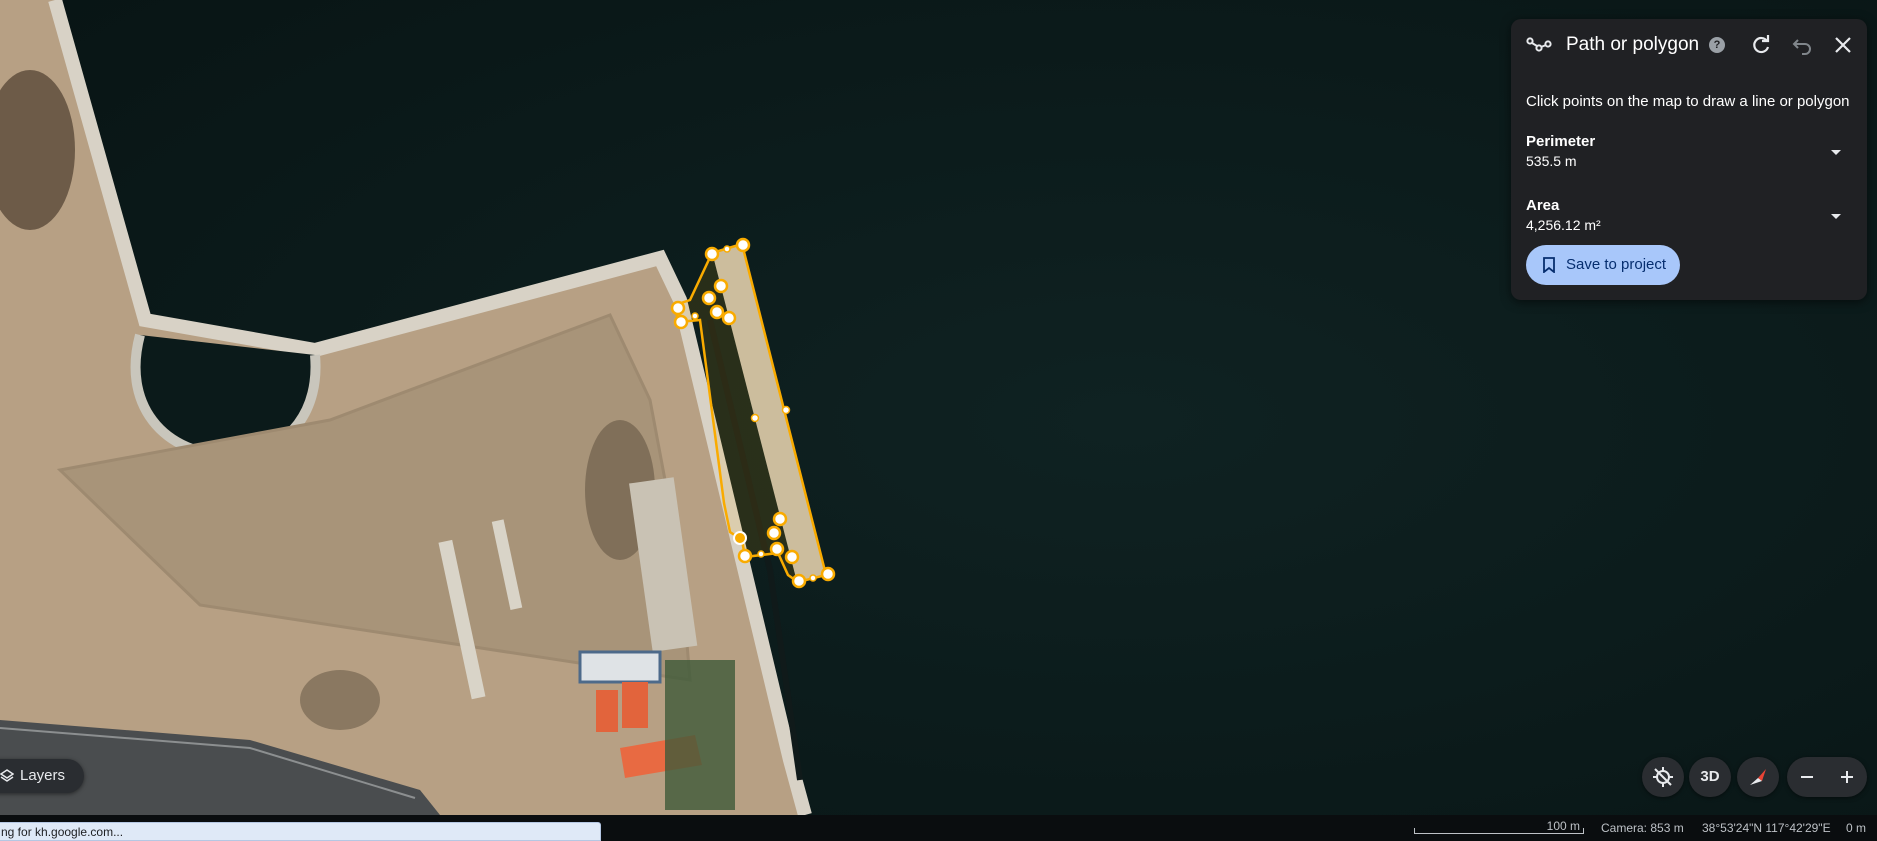 The height and width of the screenshot is (841, 1877). I want to click on locate-icon, so click(1663, 777).